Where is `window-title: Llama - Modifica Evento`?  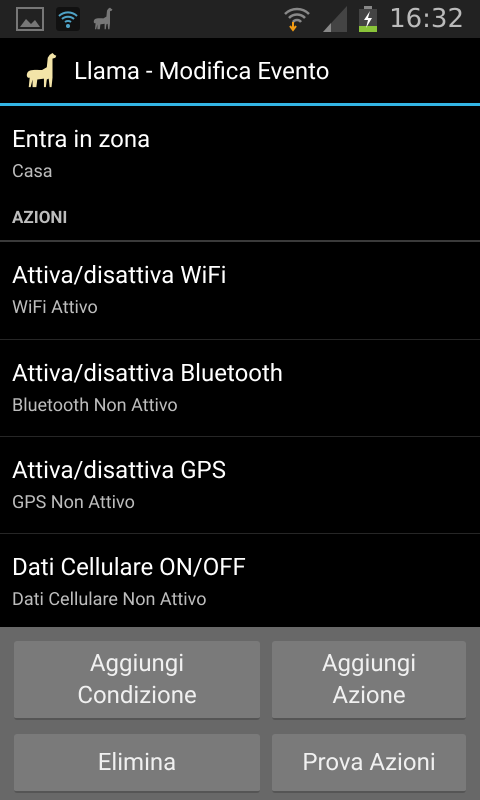 window-title: Llama - Modifica Evento is located at coordinates (202, 71).